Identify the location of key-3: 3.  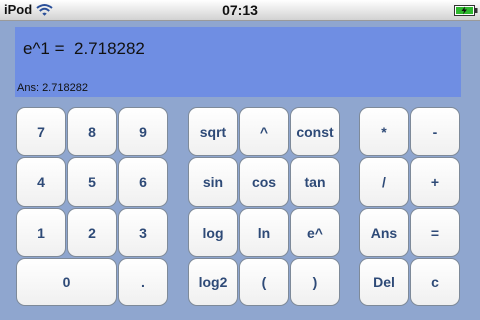
(143, 232).